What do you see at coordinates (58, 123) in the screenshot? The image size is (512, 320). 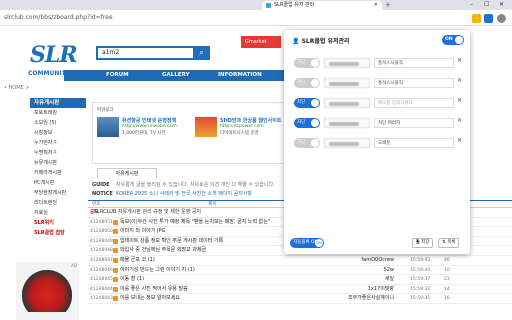 I see `sidebar-item: 소모임 (5)` at bounding box center [58, 123].